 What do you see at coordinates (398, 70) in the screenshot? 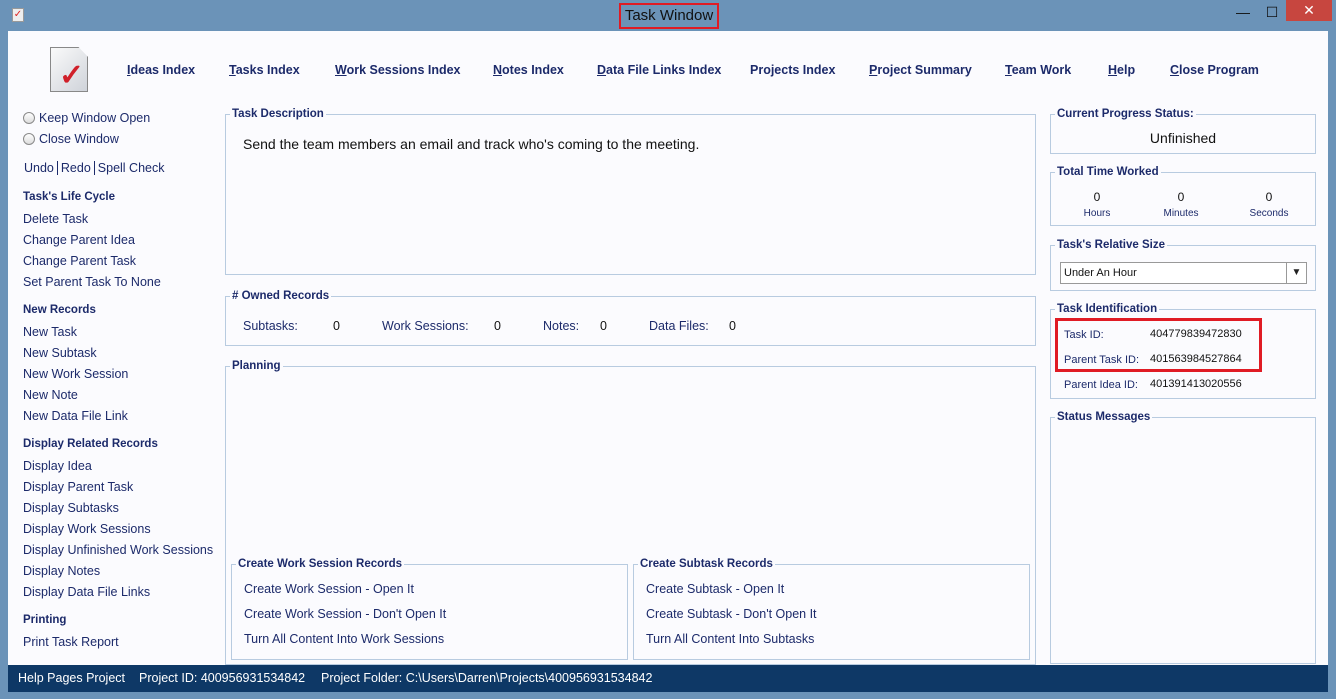
I see `nav-work-sessions-index: Work Sessions Index` at bounding box center [398, 70].